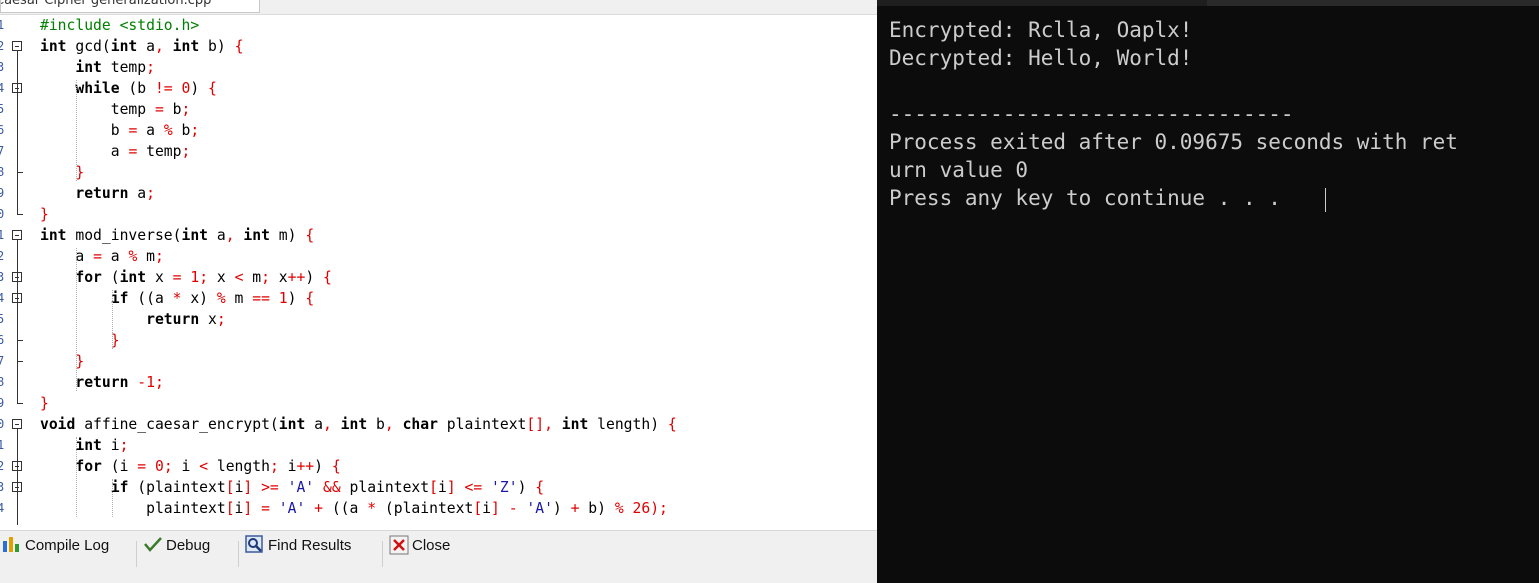 This screenshot has height=583, width=1539. Describe the element at coordinates (597, 508) in the screenshot. I see `code-token: b)` at that location.